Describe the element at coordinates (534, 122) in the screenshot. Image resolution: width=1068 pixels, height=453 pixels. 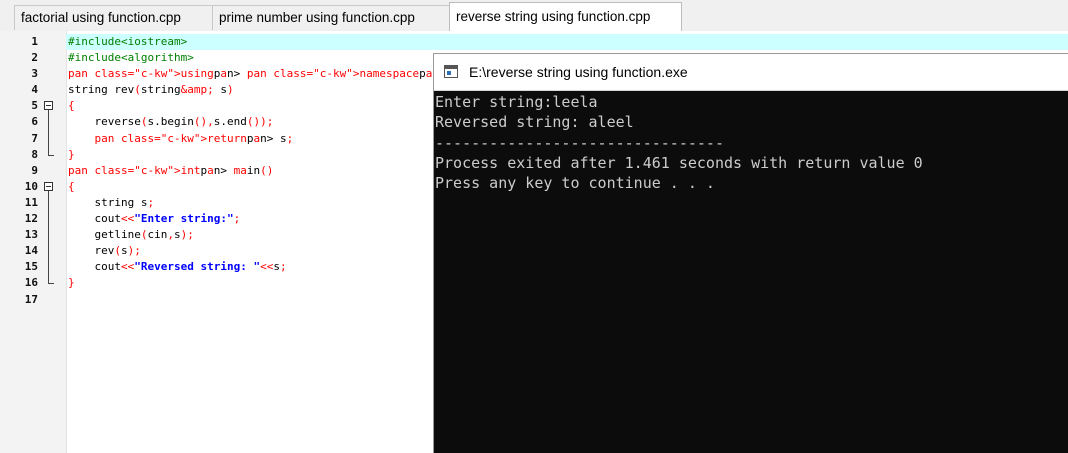
I see `console-line: Reversed string: aleel` at that location.